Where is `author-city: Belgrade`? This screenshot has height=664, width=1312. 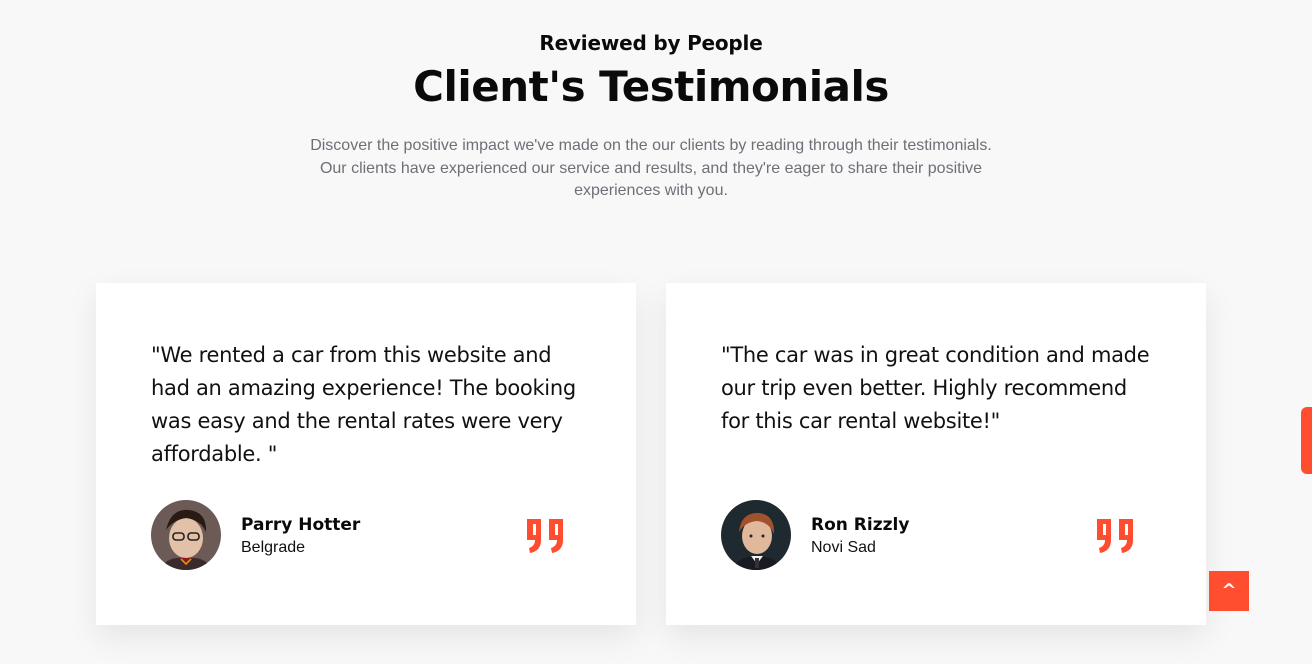
author-city: Belgrade is located at coordinates (273, 547).